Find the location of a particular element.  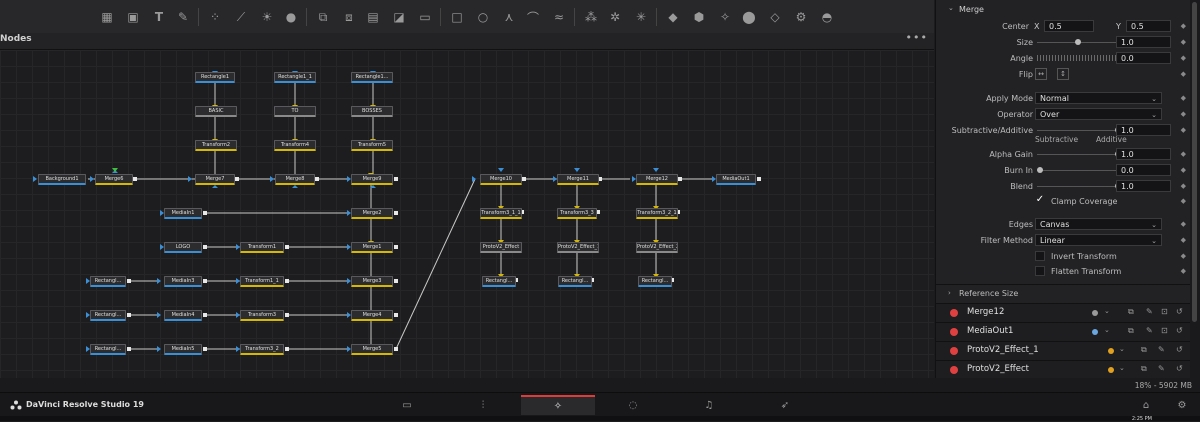

node-merge9: Merge9 is located at coordinates (372, 179).